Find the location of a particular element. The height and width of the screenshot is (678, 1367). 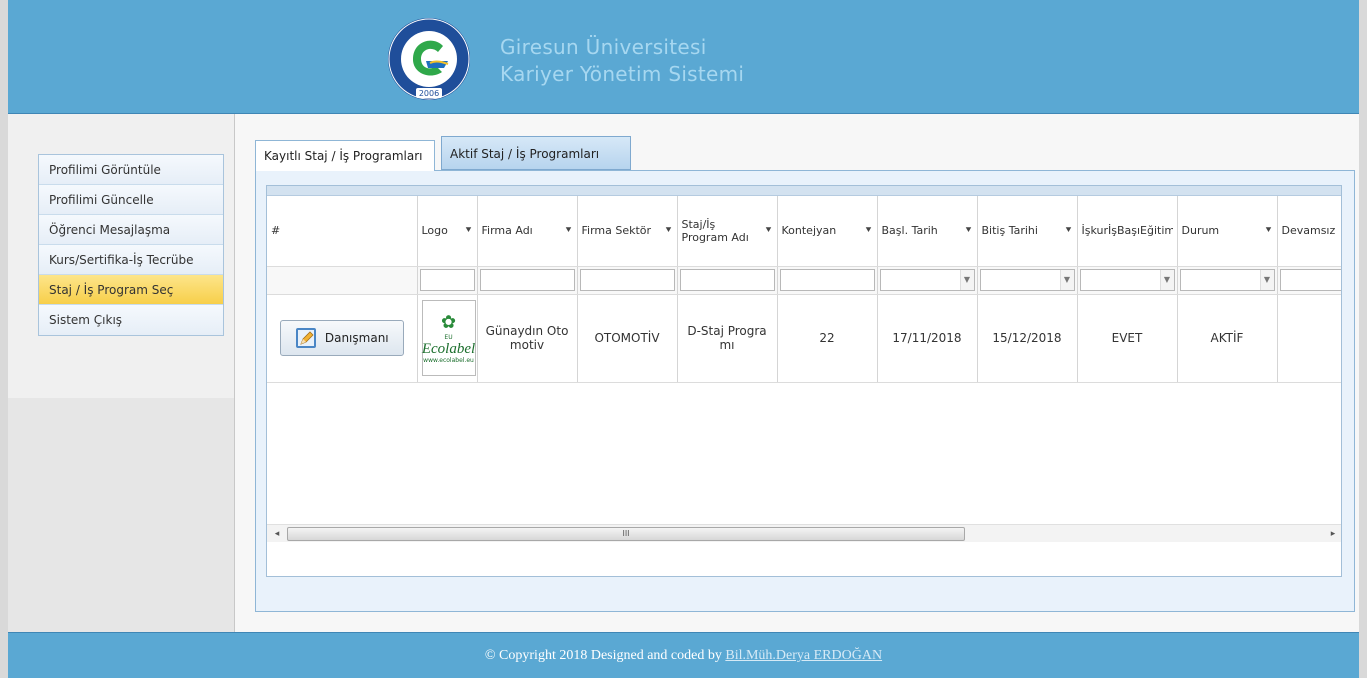

col-header-label: Firma Adı is located at coordinates (507, 231).